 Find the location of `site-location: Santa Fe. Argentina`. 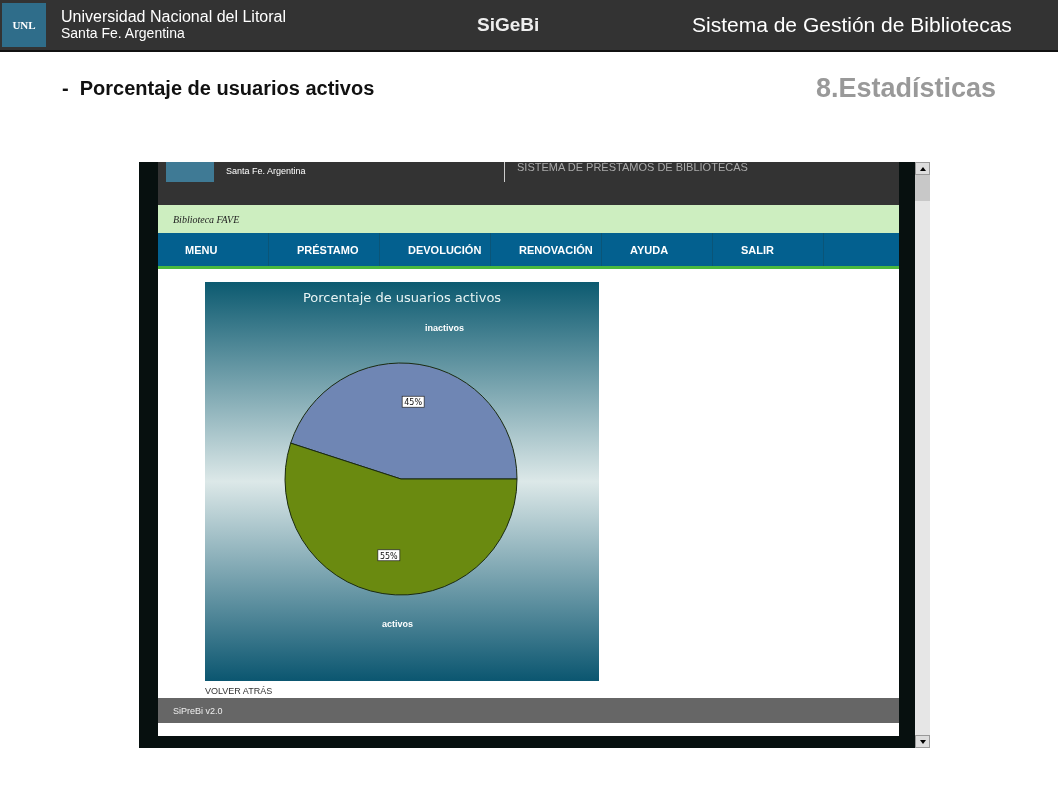

site-location: Santa Fe. Argentina is located at coordinates (266, 171).